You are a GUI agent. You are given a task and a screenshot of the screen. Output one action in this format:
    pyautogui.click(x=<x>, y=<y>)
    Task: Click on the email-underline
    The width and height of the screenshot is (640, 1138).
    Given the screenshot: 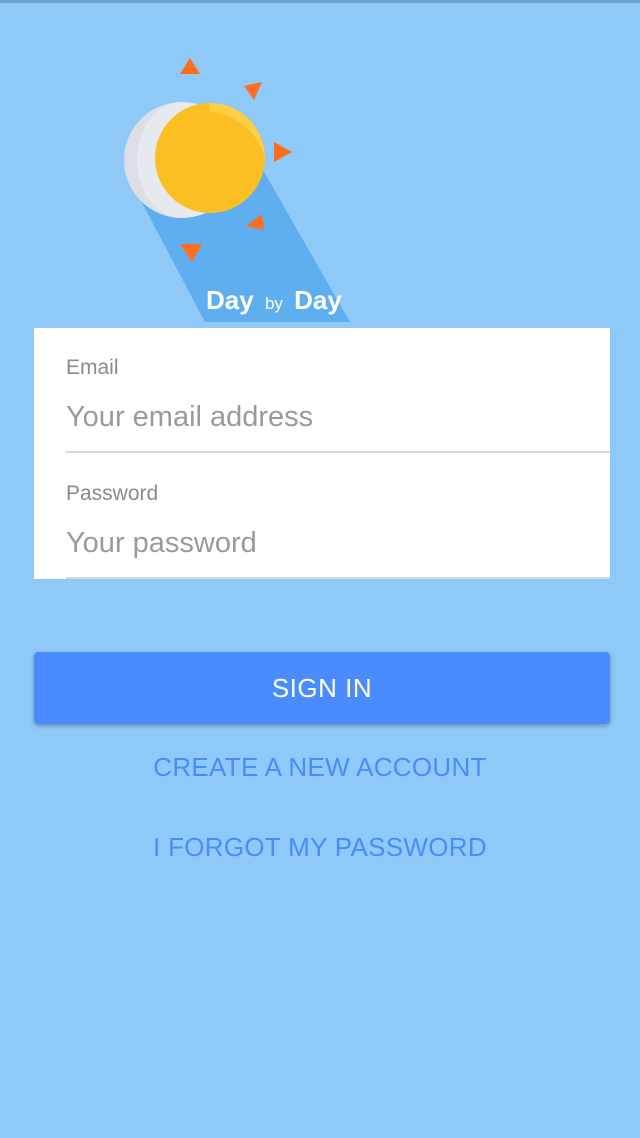 What is the action you would take?
    pyautogui.click(x=338, y=452)
    